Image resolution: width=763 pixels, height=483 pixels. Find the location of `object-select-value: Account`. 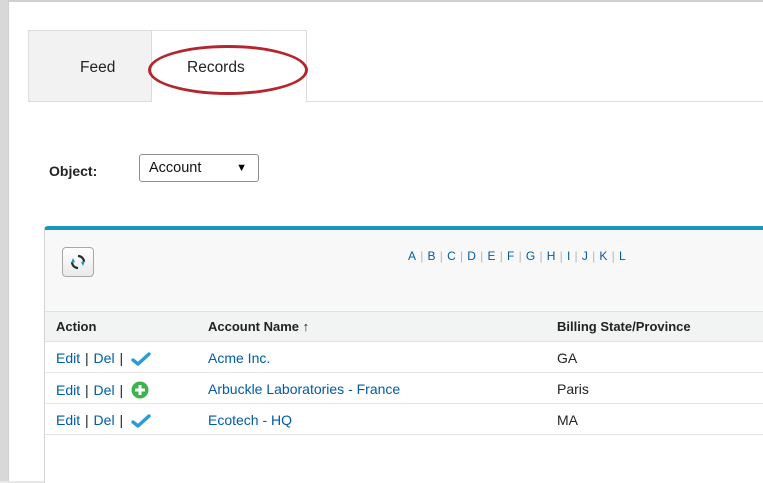

object-select-value: Account is located at coordinates (175, 168).